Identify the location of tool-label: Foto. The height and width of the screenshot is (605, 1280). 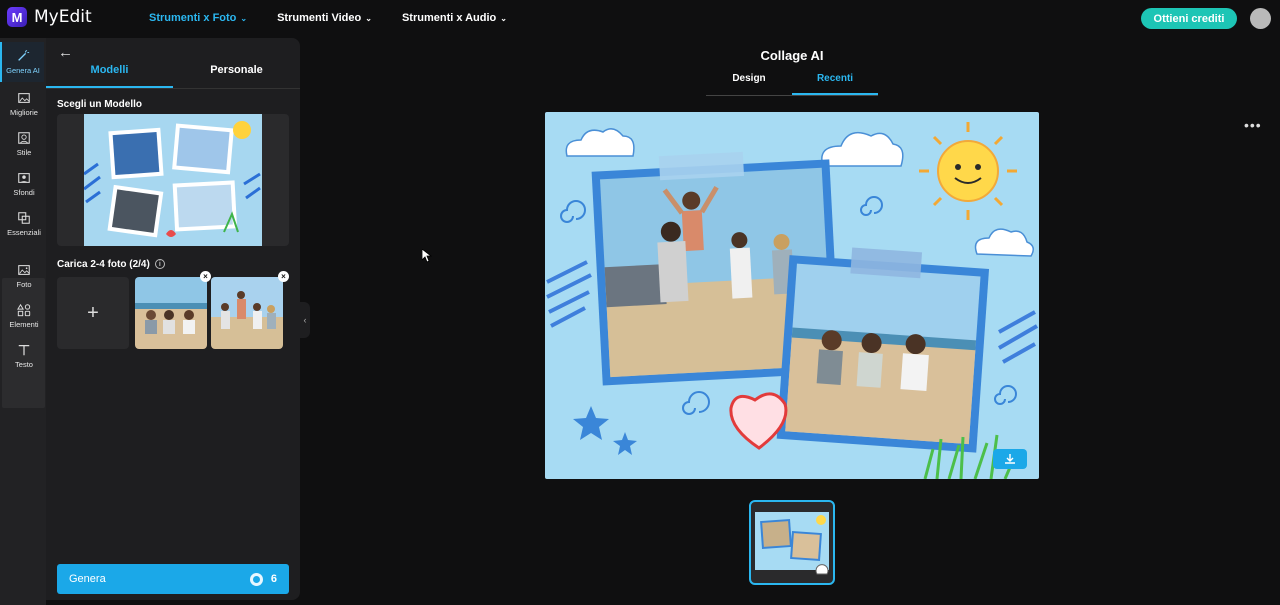
(24, 284).